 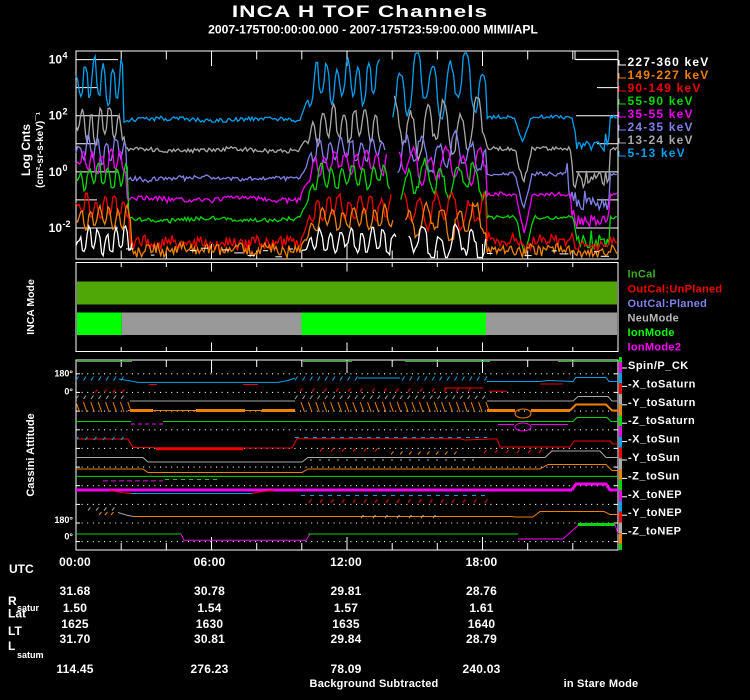 What do you see at coordinates (74, 639) in the screenshot?
I see `svg-text: 31.70` at bounding box center [74, 639].